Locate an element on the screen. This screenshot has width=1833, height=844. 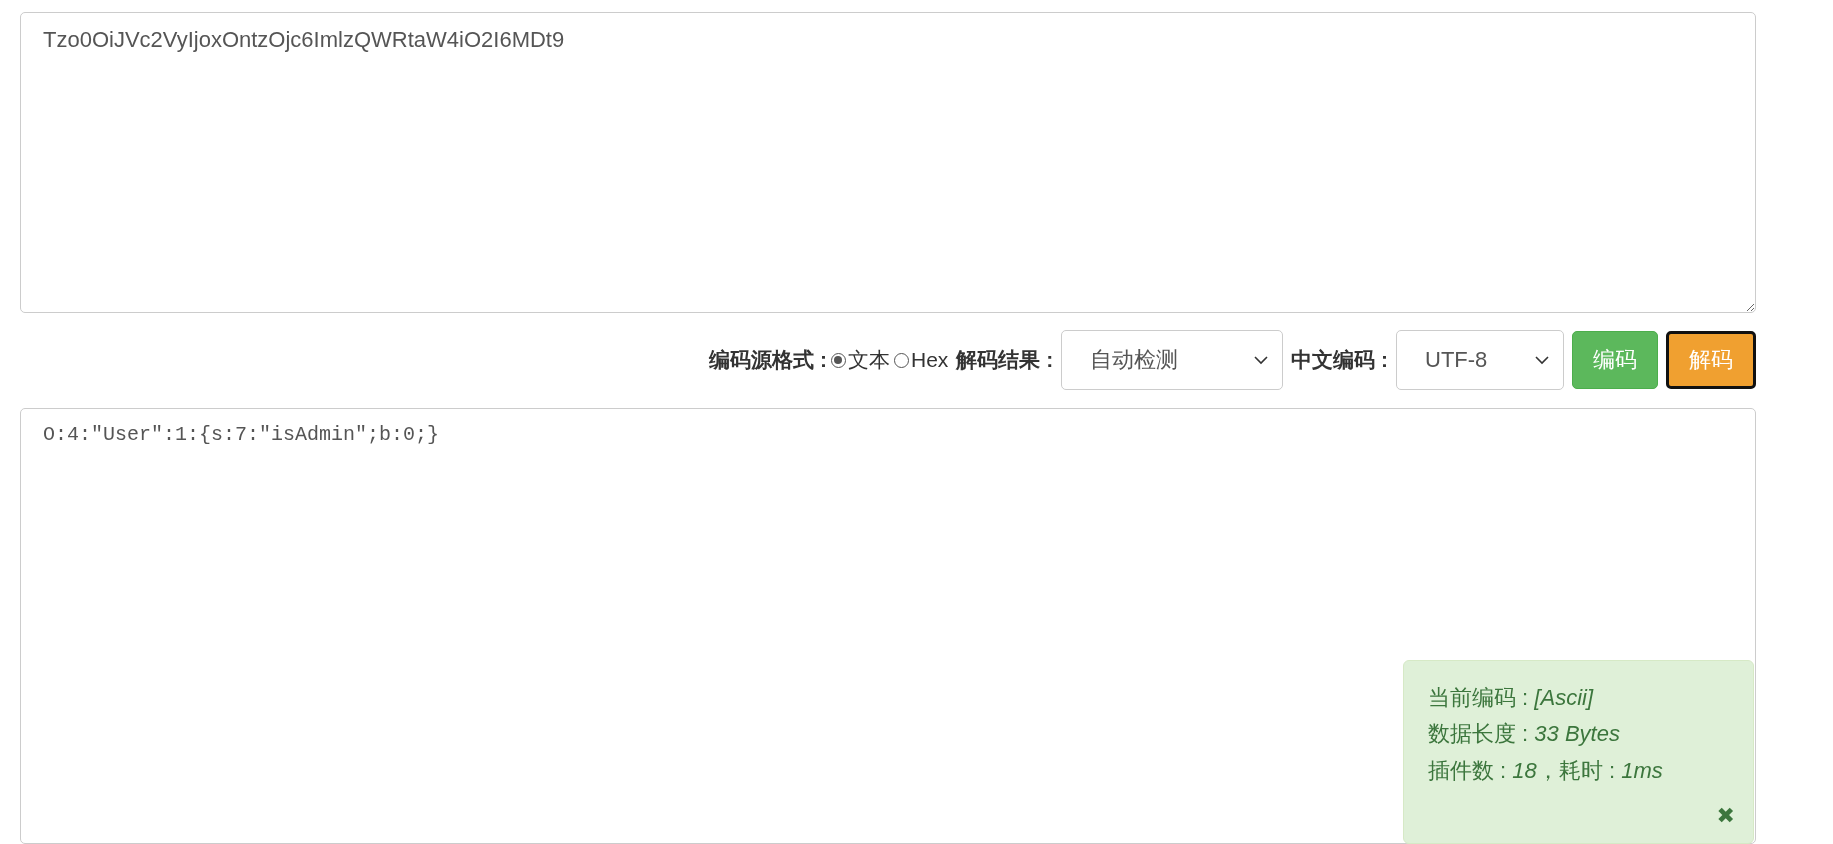
close-button: ✖ is located at coordinates (1725, 816).